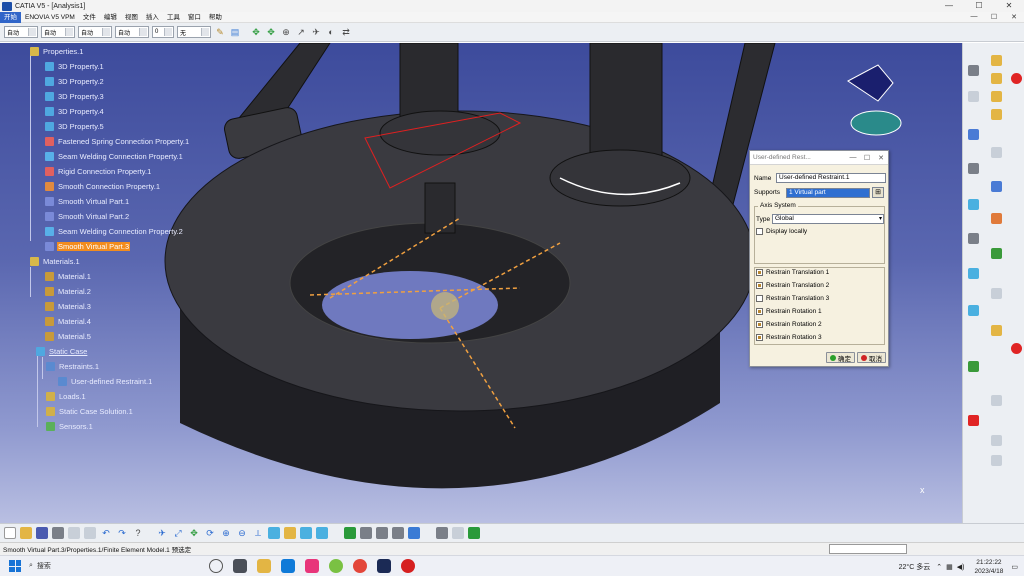 The width and height of the screenshot is (1024, 576). What do you see at coordinates (242, 533) in the screenshot?
I see `zoom-out-icon: ⊖` at bounding box center [242, 533].